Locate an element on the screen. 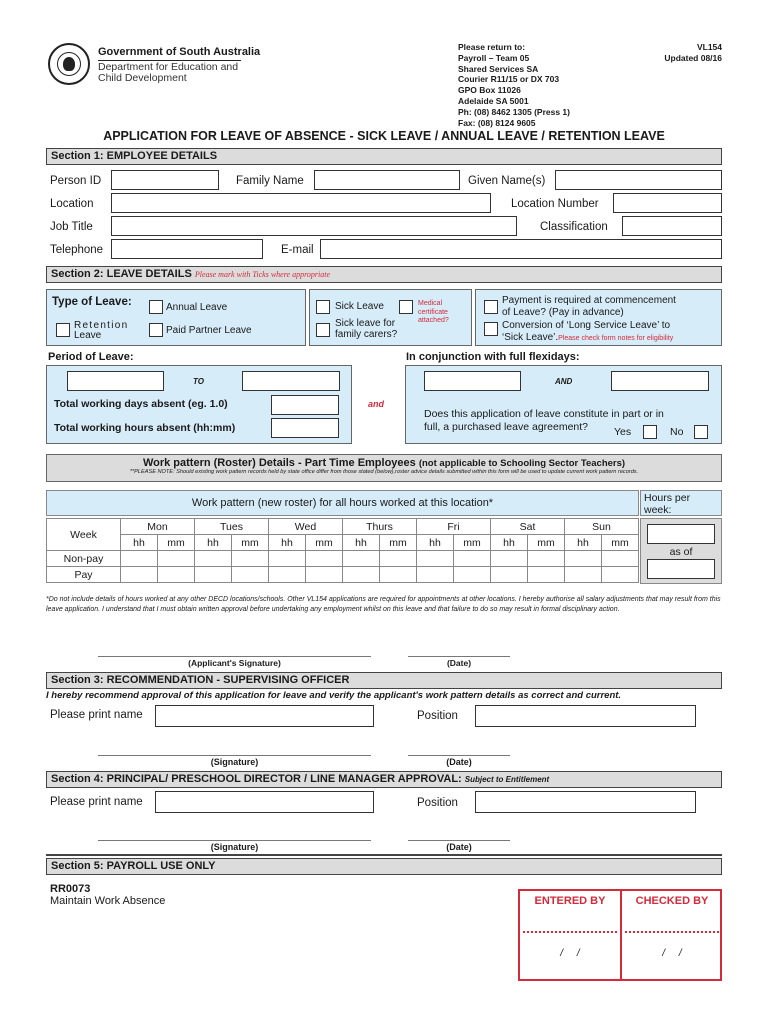 Image resolution: width=770 pixels, height=1024 pixels. sick-leave-carers-checkbox is located at coordinates (323, 330).